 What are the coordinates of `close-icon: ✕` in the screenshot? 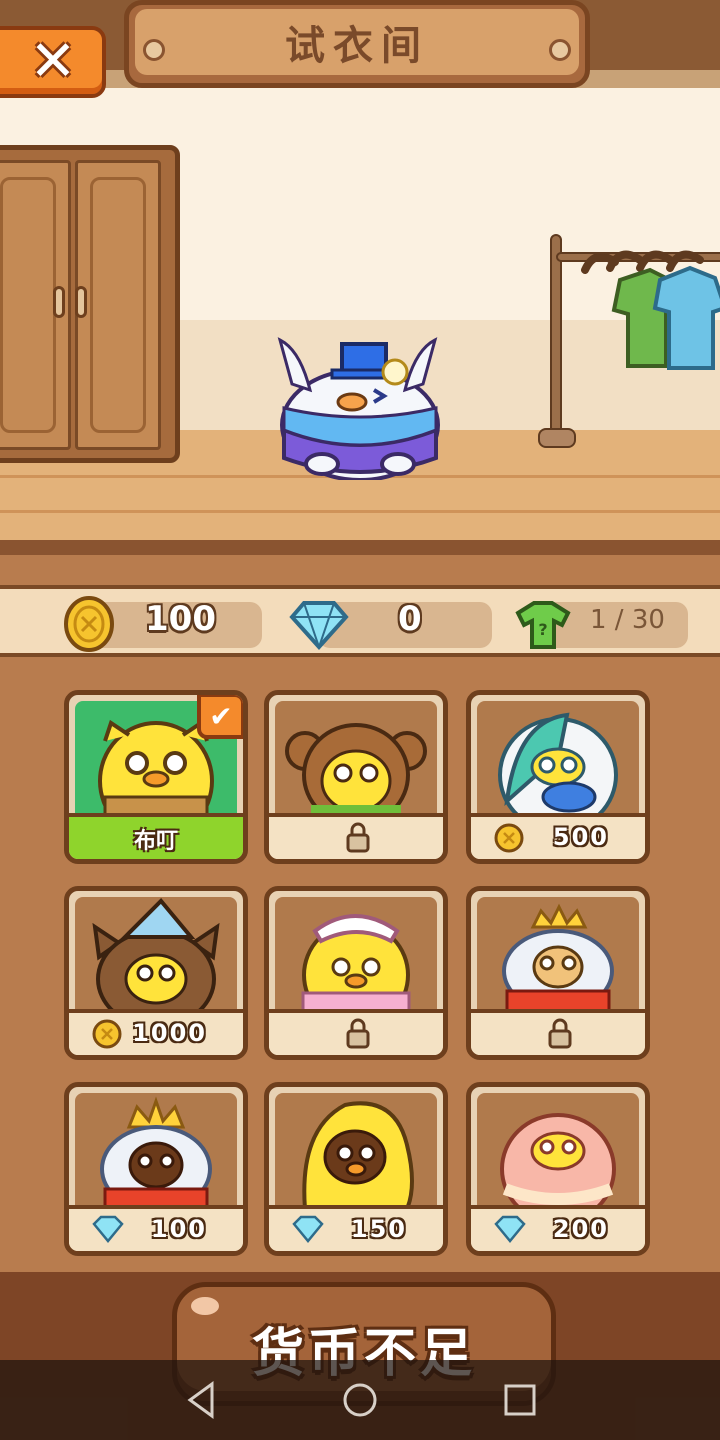 It's located at (53, 61).